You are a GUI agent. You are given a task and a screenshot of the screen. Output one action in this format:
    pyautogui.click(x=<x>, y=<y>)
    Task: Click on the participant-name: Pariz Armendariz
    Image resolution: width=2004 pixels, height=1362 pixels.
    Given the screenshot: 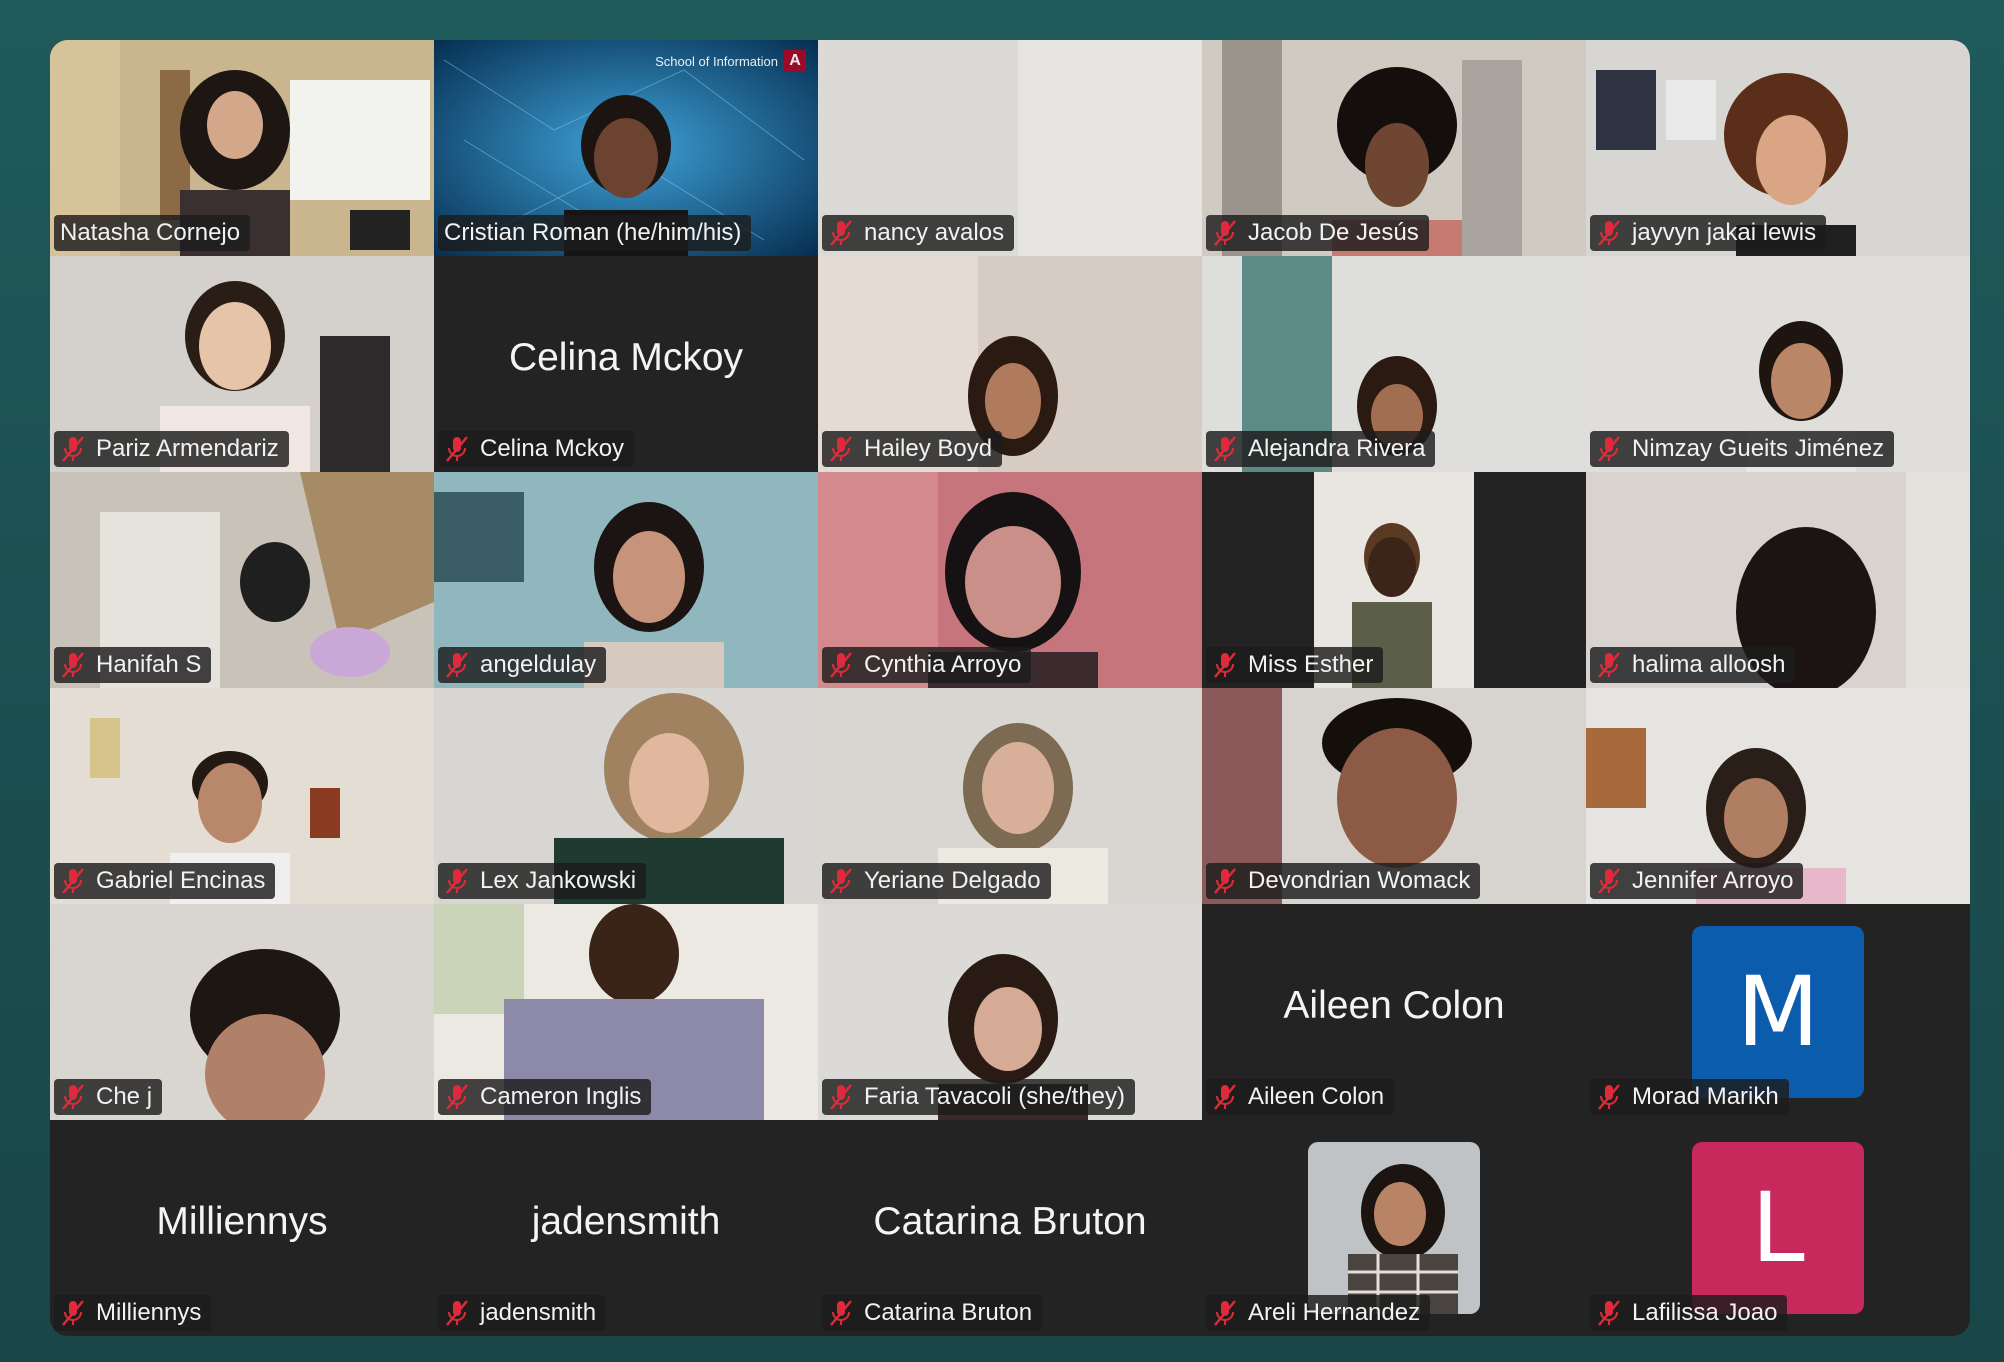 What is the action you would take?
    pyautogui.click(x=187, y=448)
    